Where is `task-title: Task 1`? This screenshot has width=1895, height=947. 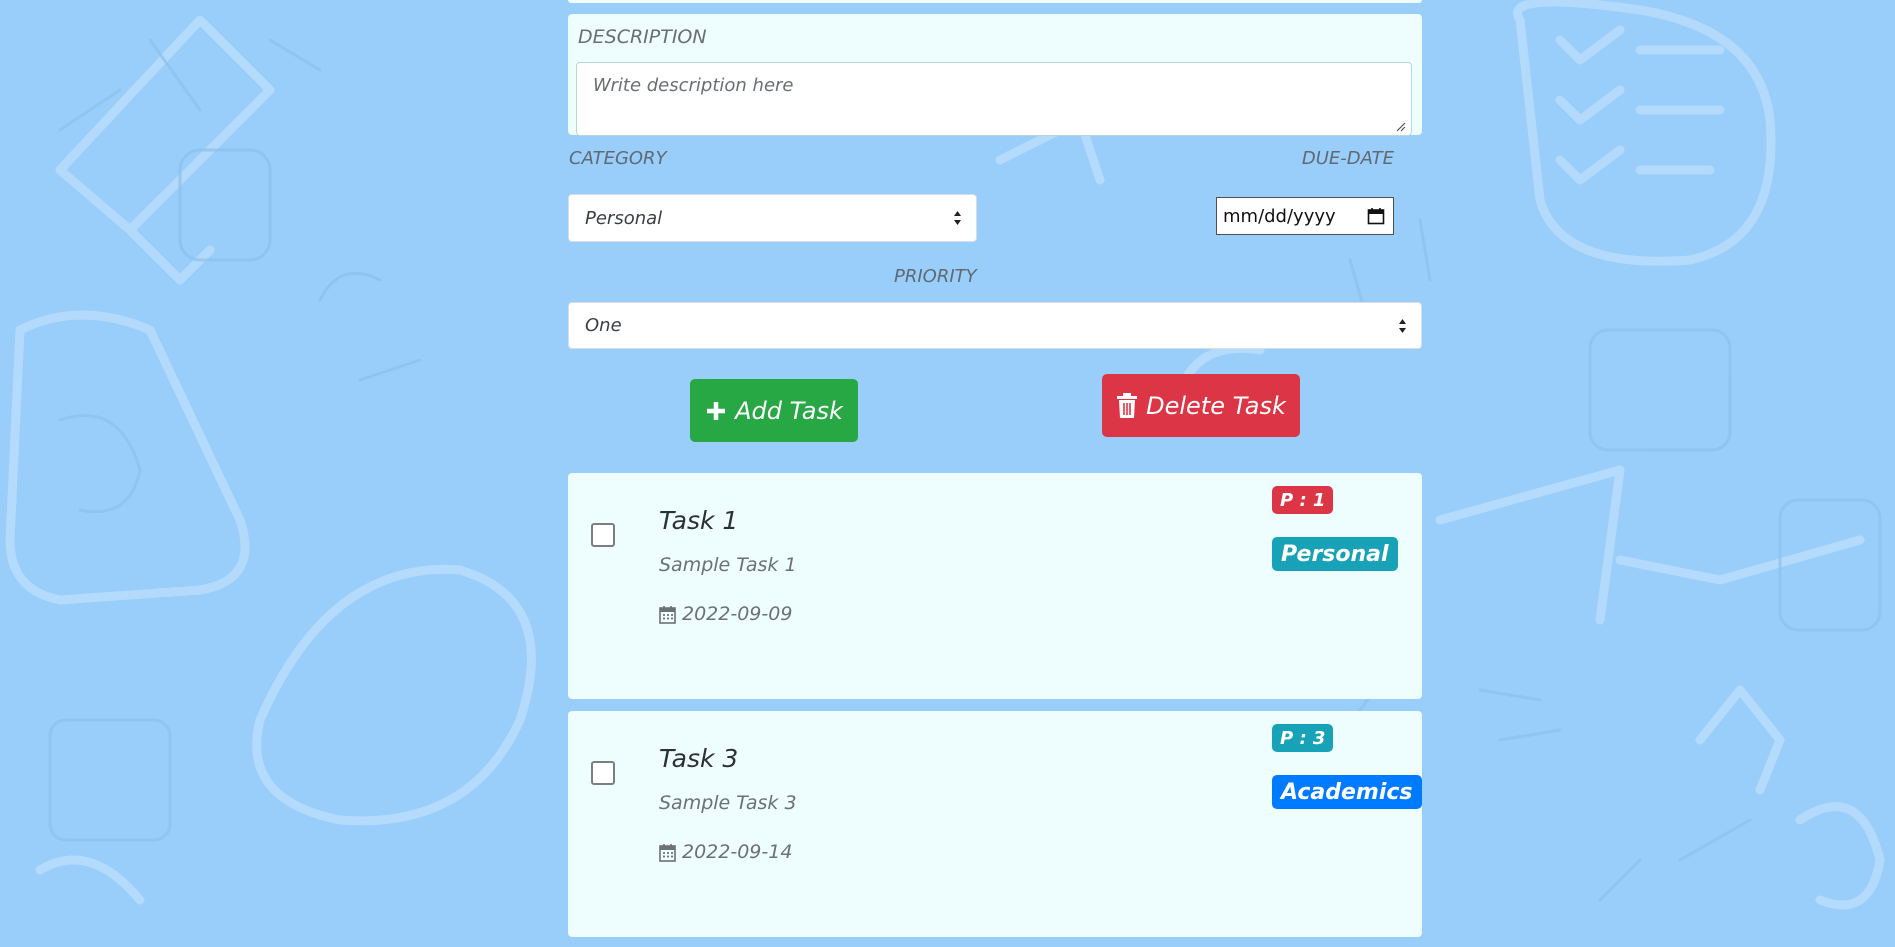
task-title: Task 1 is located at coordinates (699, 520).